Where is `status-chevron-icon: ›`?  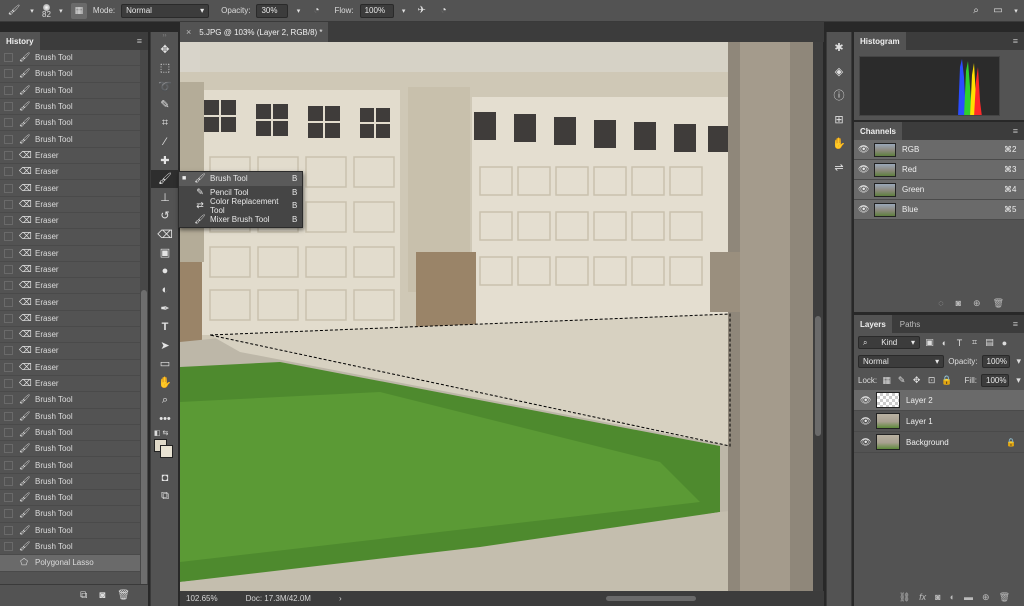
status-chevron-icon: › is located at coordinates (340, 598).